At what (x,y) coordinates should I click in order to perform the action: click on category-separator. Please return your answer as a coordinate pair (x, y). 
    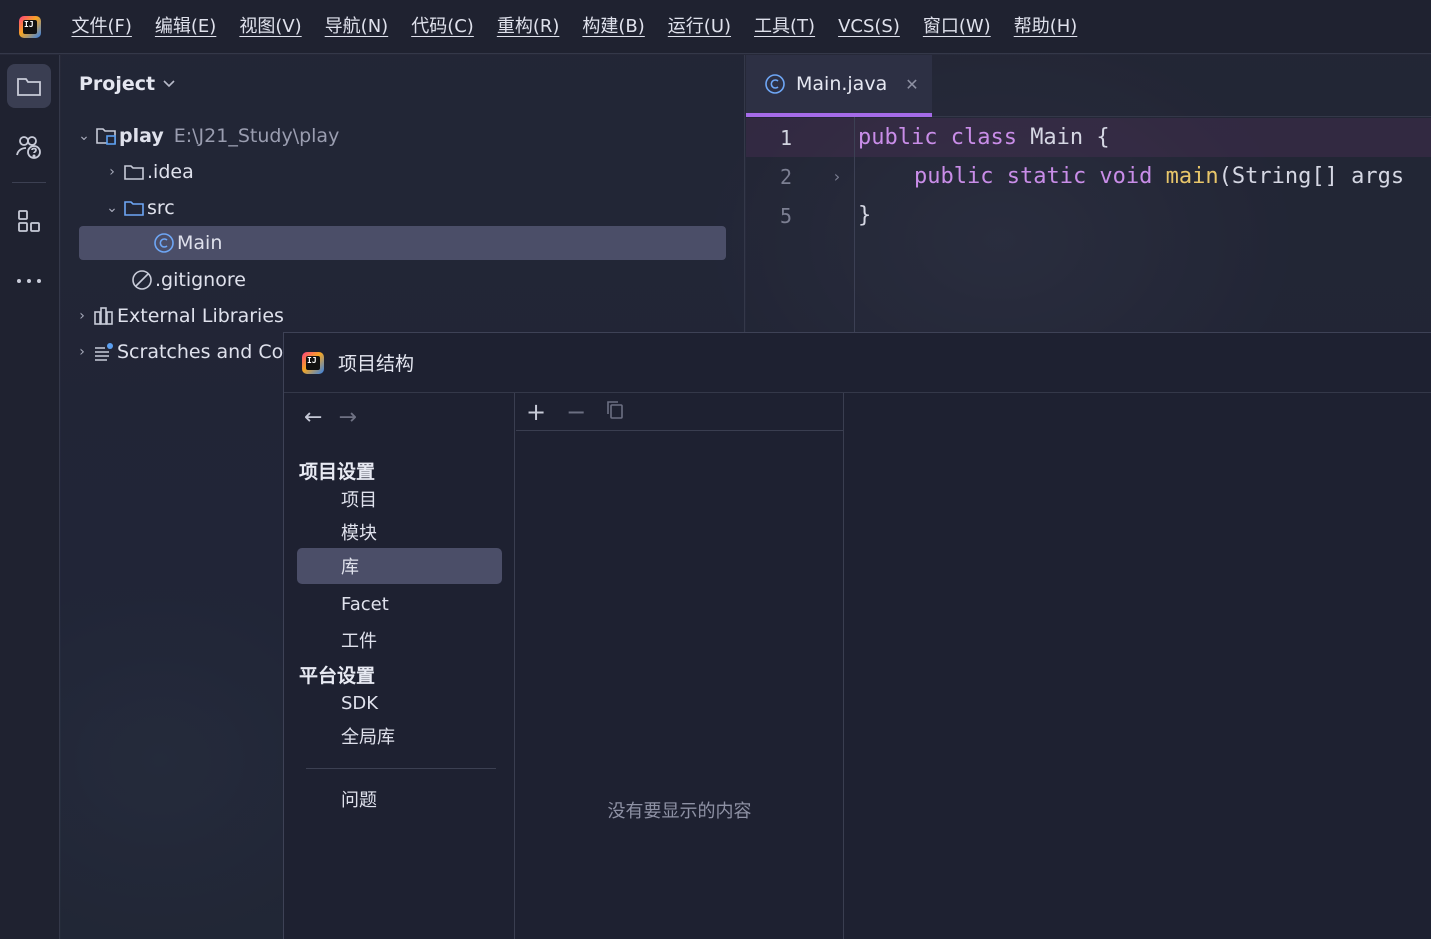
    Looking at the image, I should click on (401, 768).